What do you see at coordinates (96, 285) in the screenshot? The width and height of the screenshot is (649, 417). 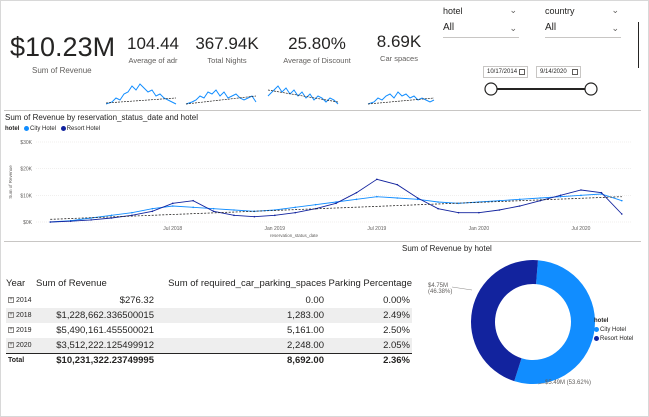 I see `col-revenue: Sum of Revenue` at bounding box center [96, 285].